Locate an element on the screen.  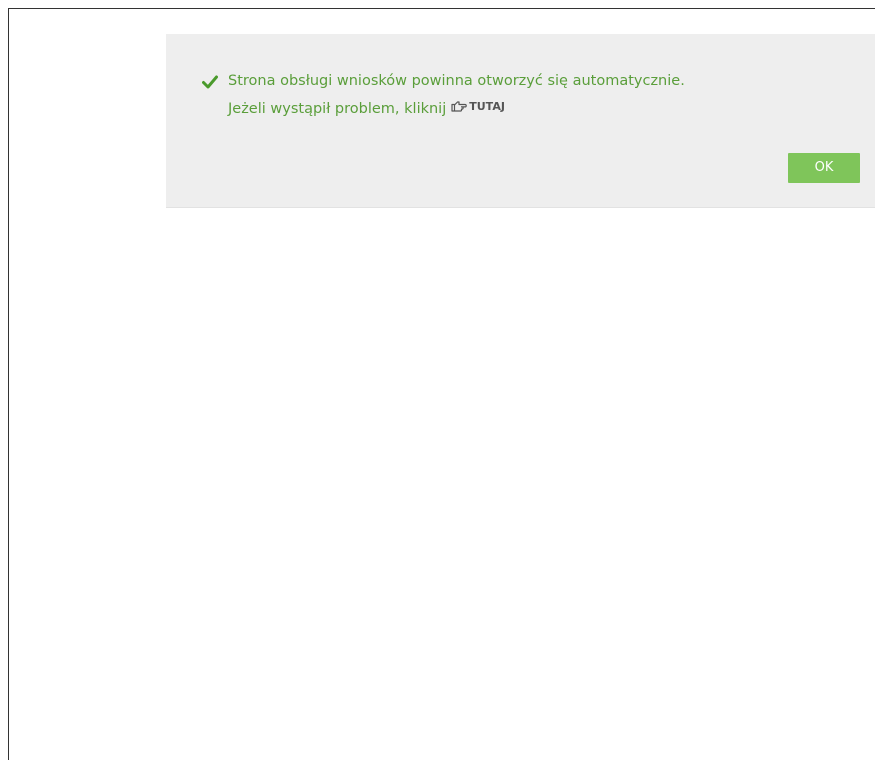
notice-message-line2: Jeżeli wystąpił problem, kliknij TUTAJ is located at coordinates (366, 108).